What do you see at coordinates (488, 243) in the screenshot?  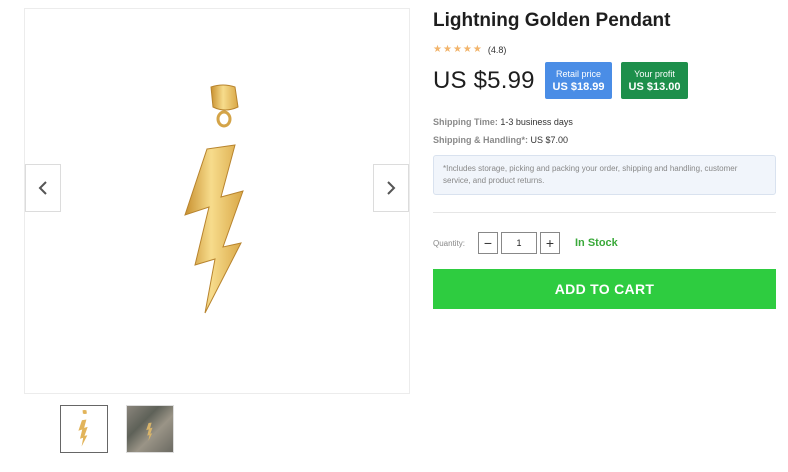 I see `quantity-decrease-button: −` at bounding box center [488, 243].